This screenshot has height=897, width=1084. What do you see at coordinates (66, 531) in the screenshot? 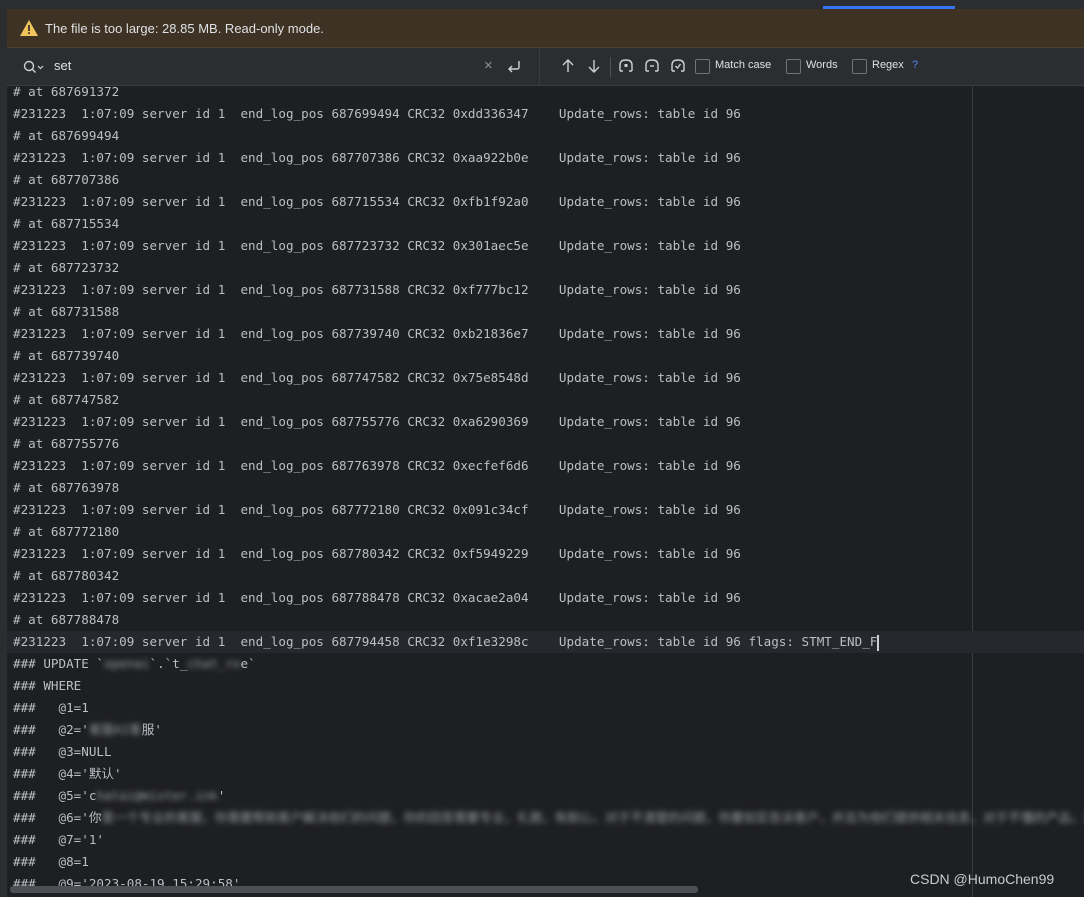
I see `editor-line: # at 687772180` at bounding box center [66, 531].